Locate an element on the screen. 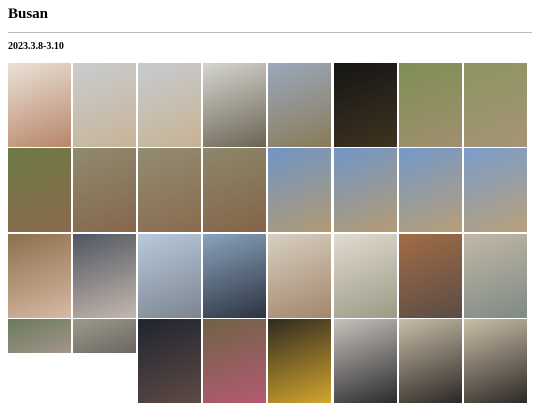 This screenshot has height=405, width=540. divider is located at coordinates (270, 32).